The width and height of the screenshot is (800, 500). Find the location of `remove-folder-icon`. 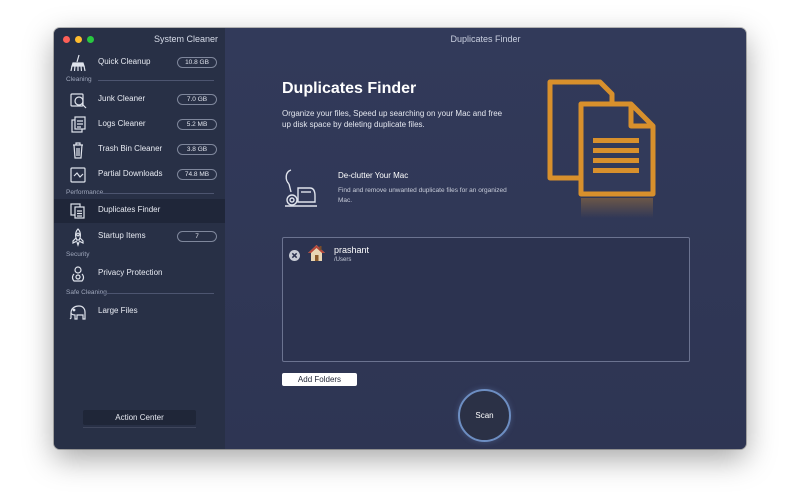

remove-folder-icon is located at coordinates (294, 254).